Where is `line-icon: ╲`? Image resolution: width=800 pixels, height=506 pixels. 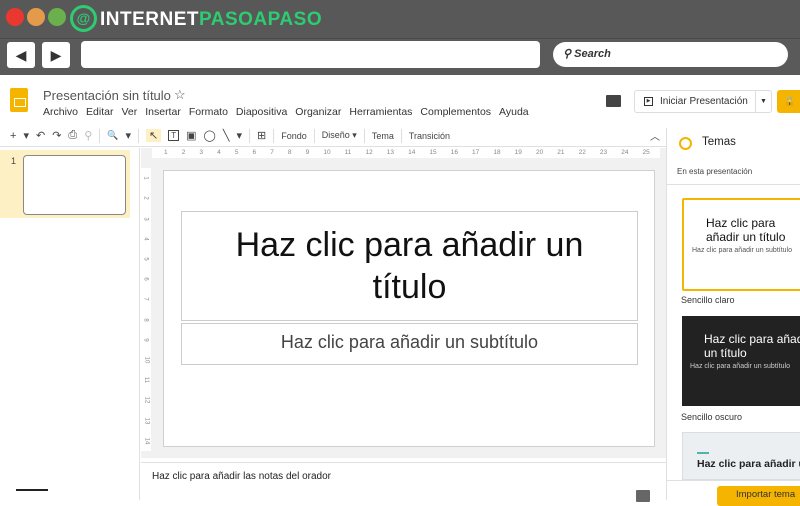 line-icon: ╲ is located at coordinates (226, 135).